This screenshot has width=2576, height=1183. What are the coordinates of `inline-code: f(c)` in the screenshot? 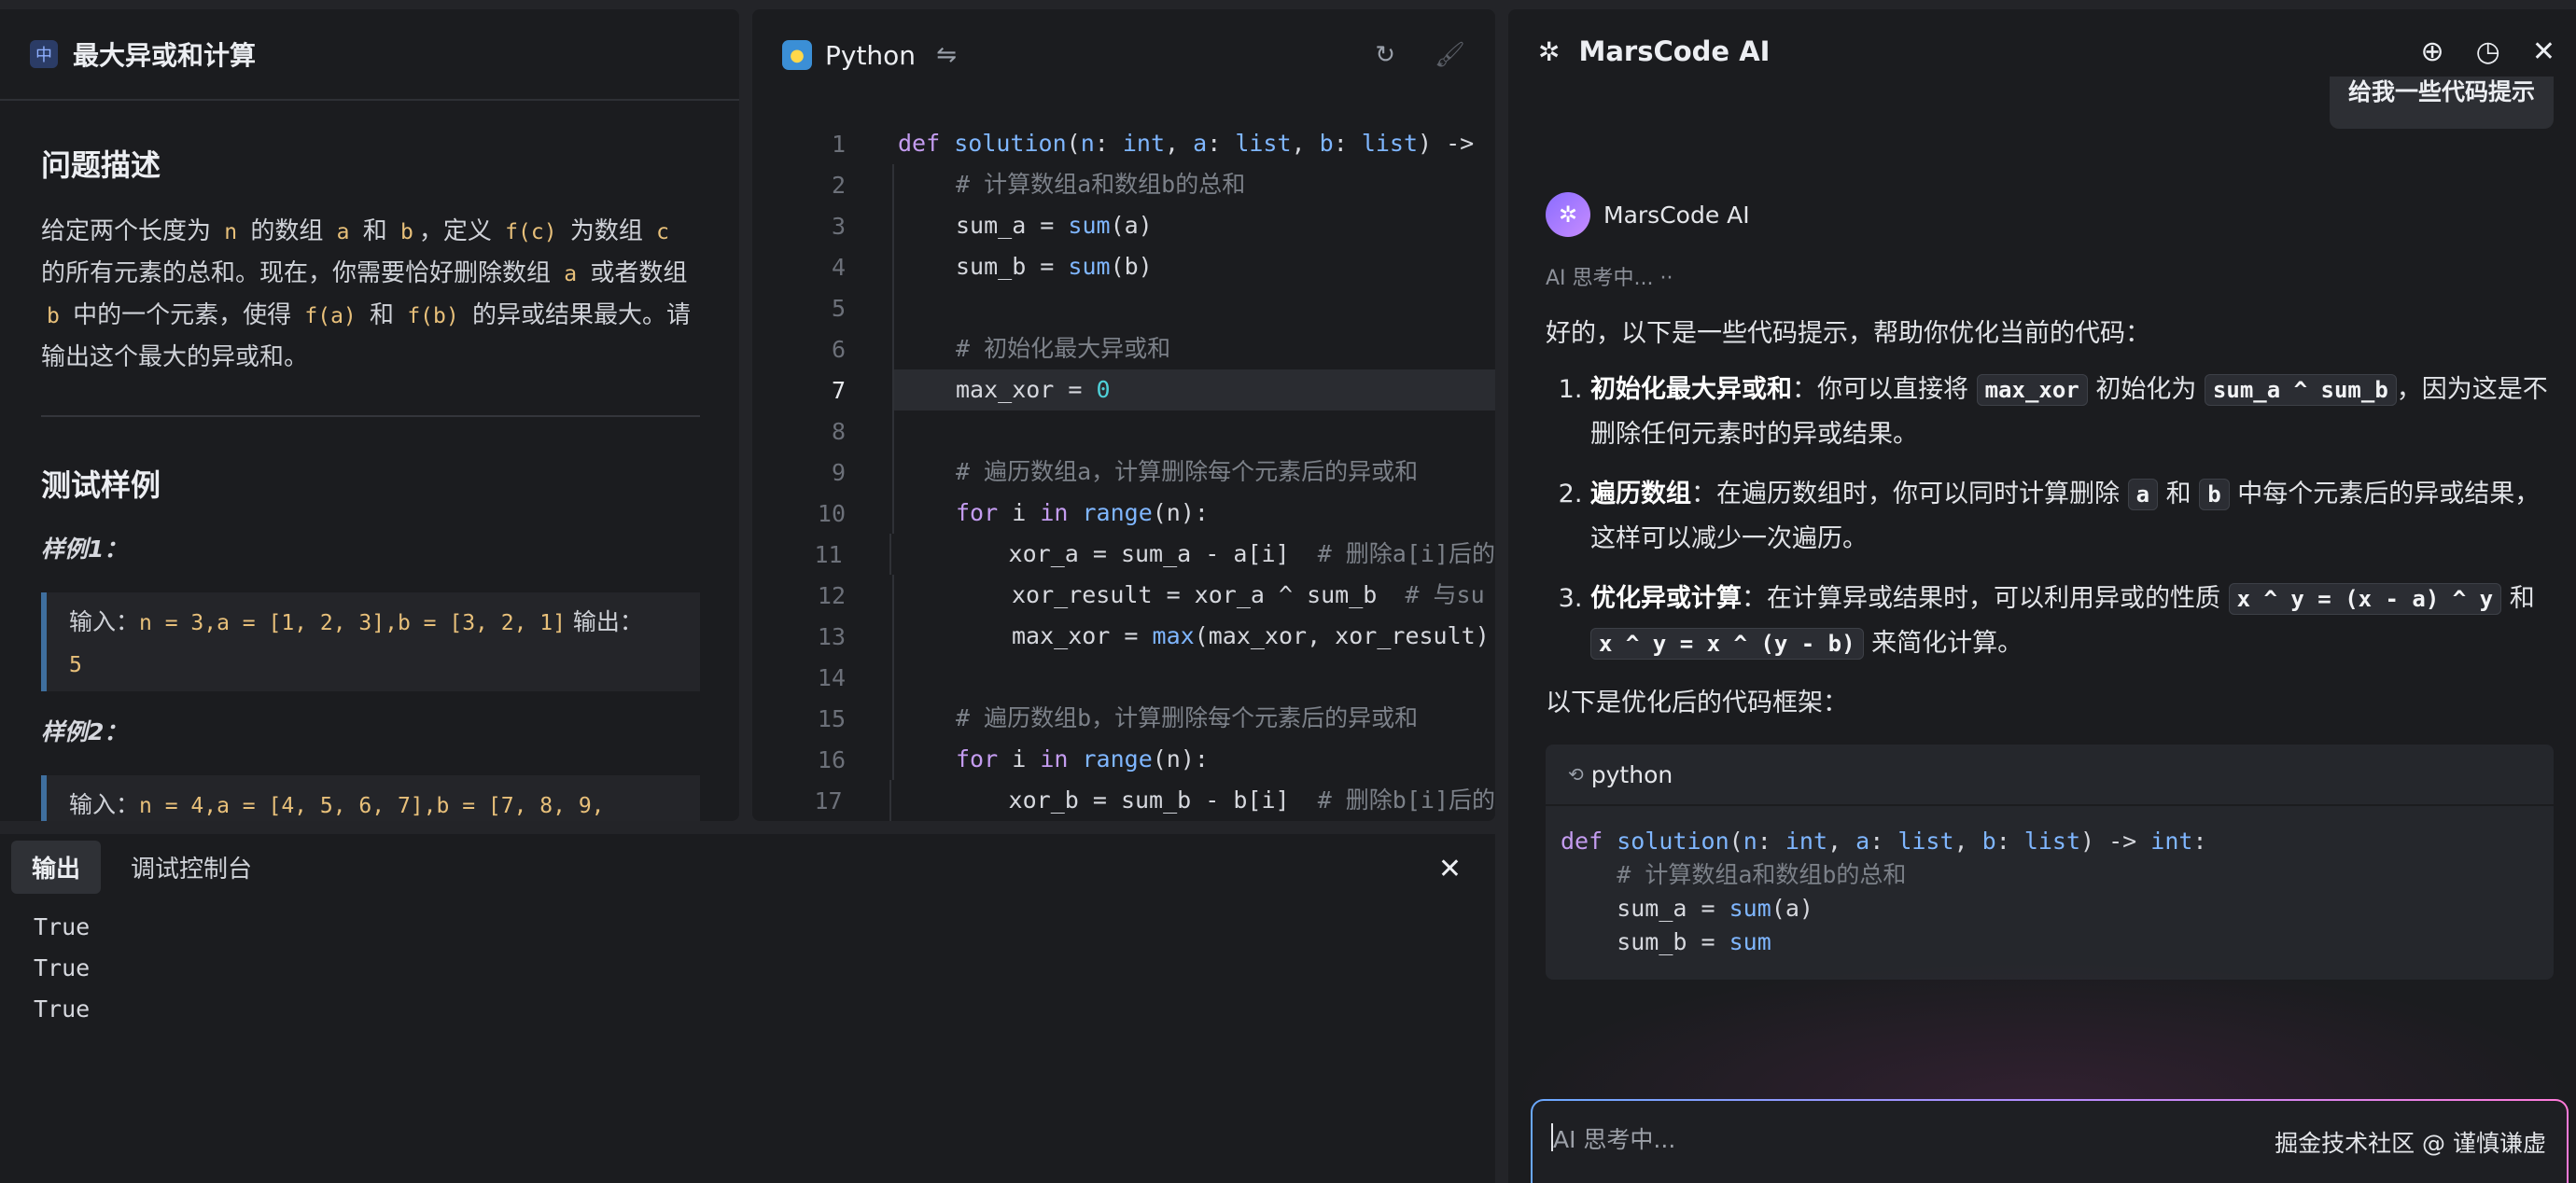 It's located at (531, 232).